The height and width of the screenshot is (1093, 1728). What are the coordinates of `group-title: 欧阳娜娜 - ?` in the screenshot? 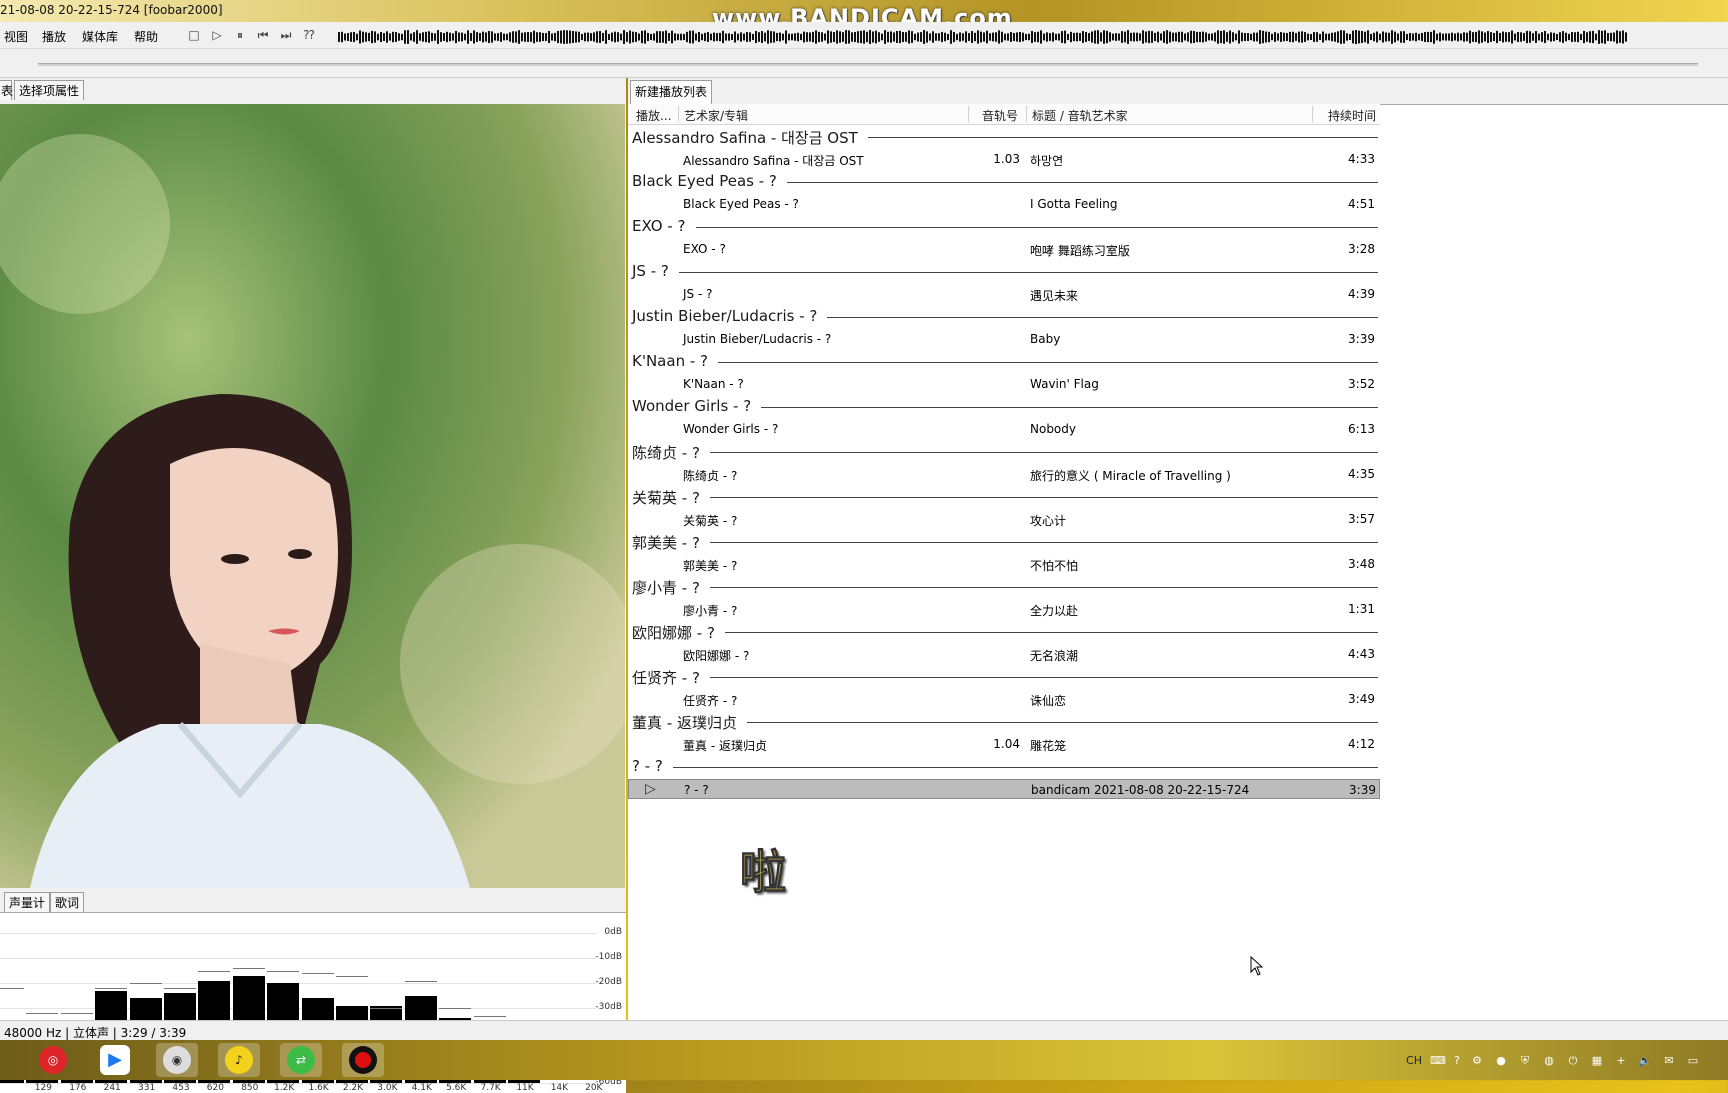 It's located at (678, 632).